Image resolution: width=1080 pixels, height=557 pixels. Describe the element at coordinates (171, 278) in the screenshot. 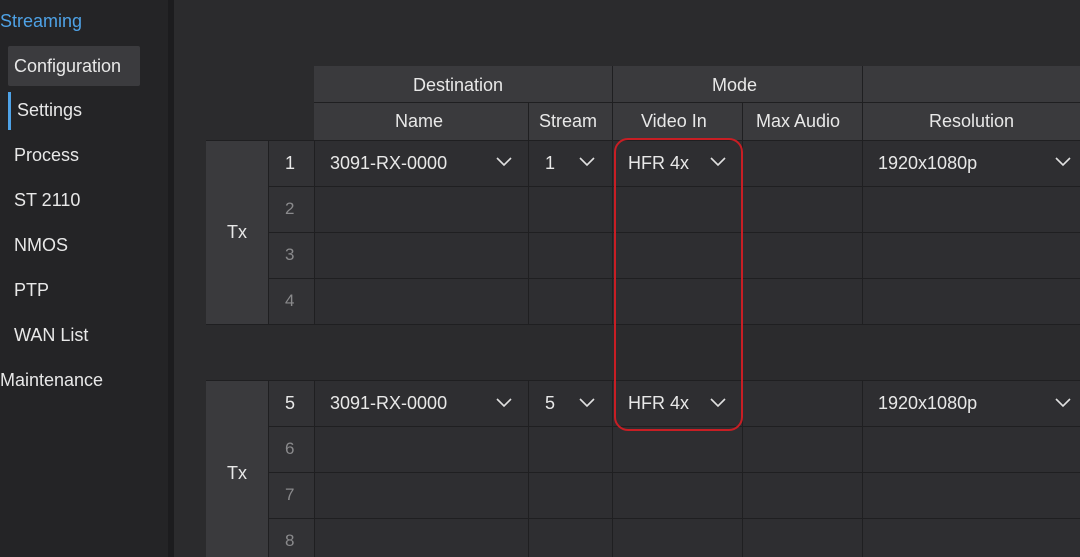

I see `sidebar-divider` at that location.